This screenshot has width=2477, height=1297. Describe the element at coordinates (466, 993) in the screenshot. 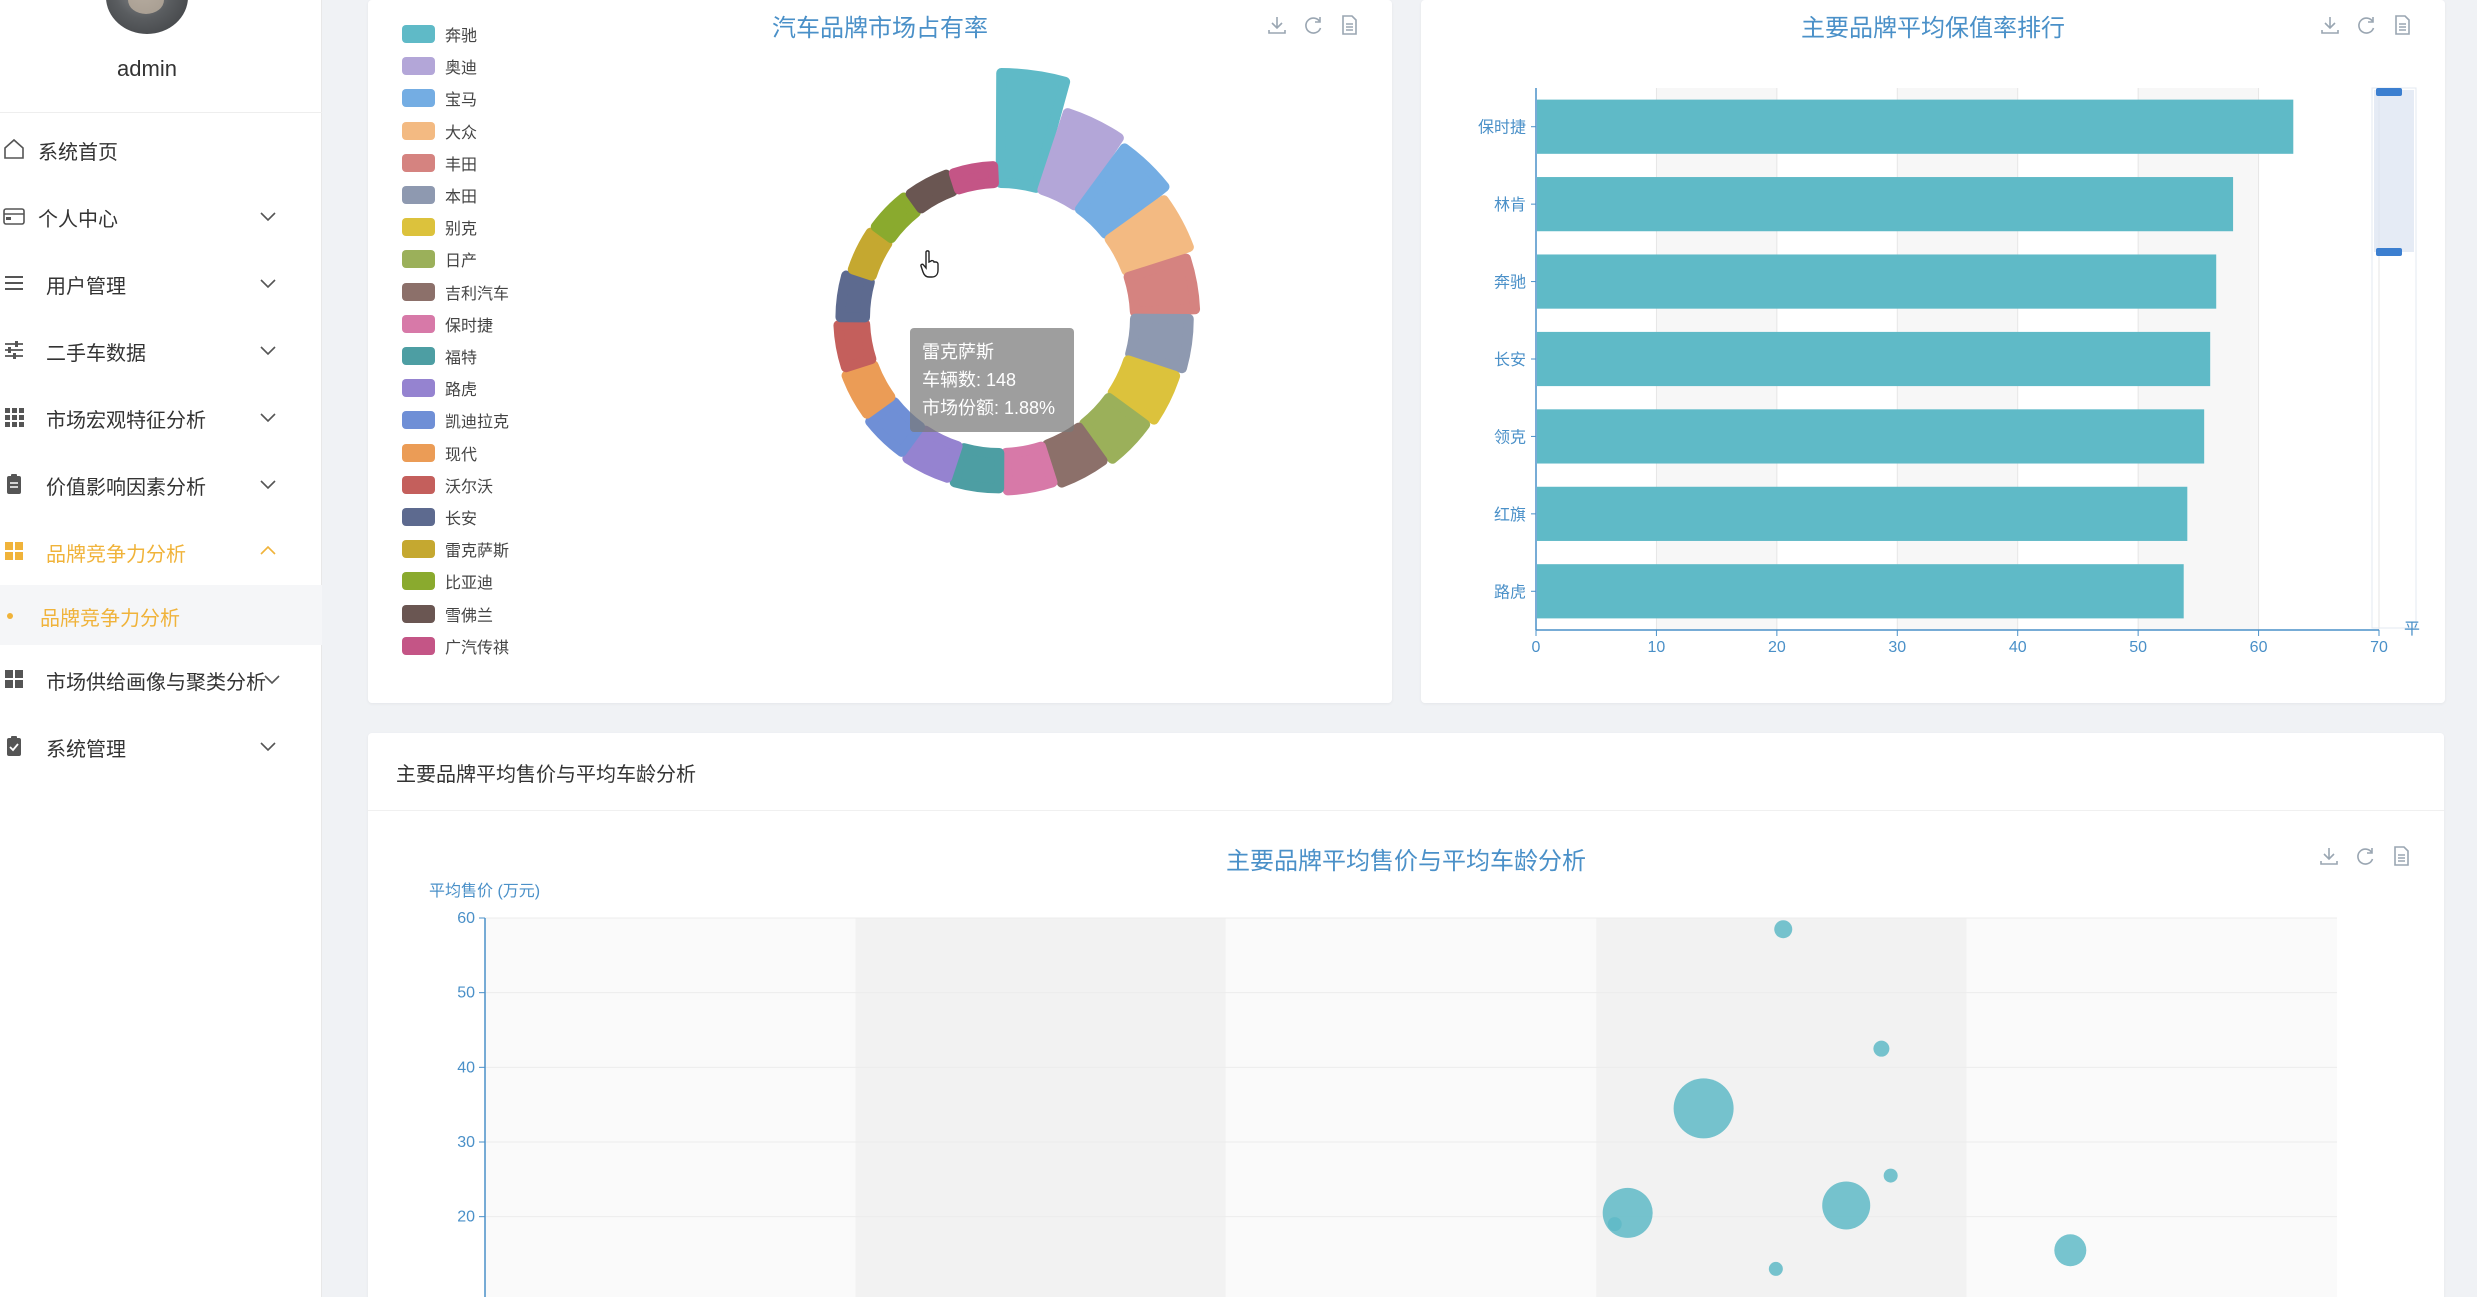

I see `y-tick-label: 50` at that location.